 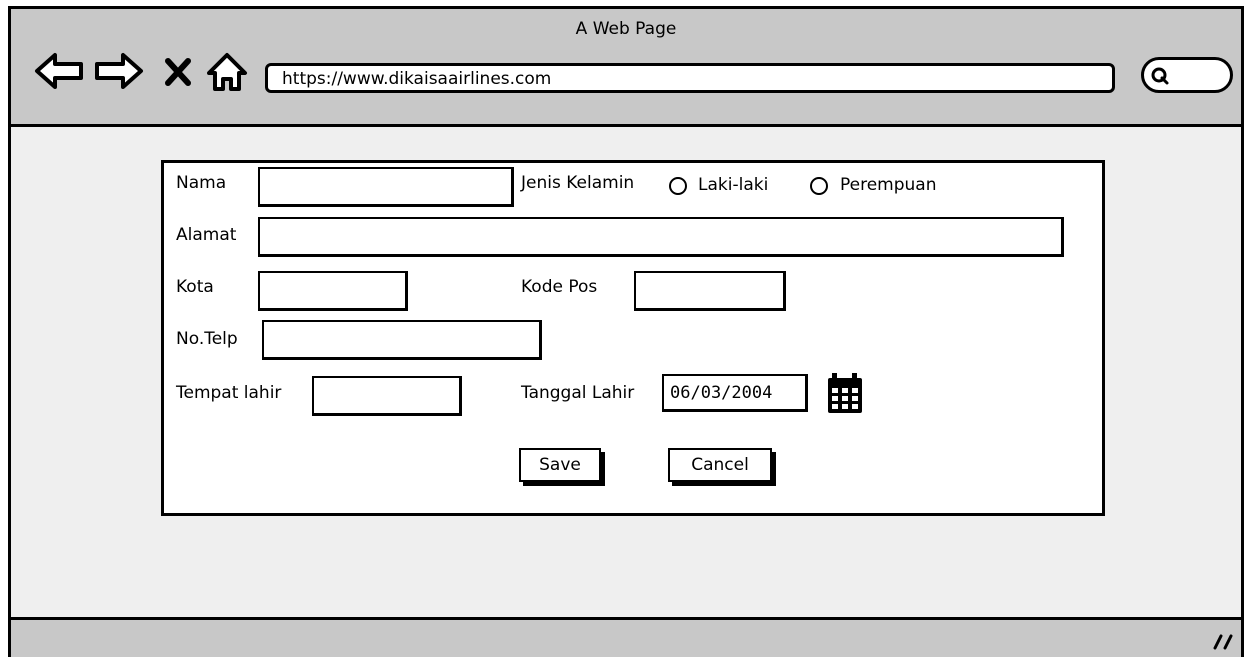 I want to click on jenis-kelamin-label: Jenis Kelamin, so click(x=578, y=183).